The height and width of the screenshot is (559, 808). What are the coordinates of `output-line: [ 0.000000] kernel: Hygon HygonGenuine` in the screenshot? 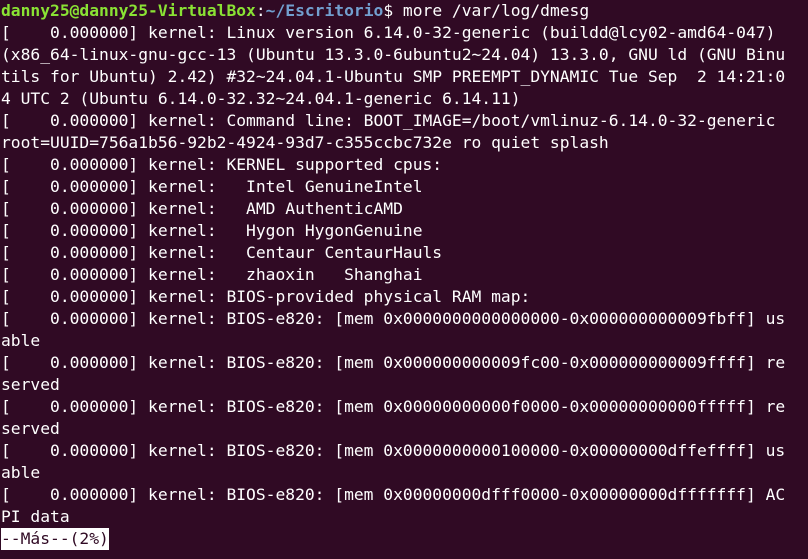 It's located at (212, 230).